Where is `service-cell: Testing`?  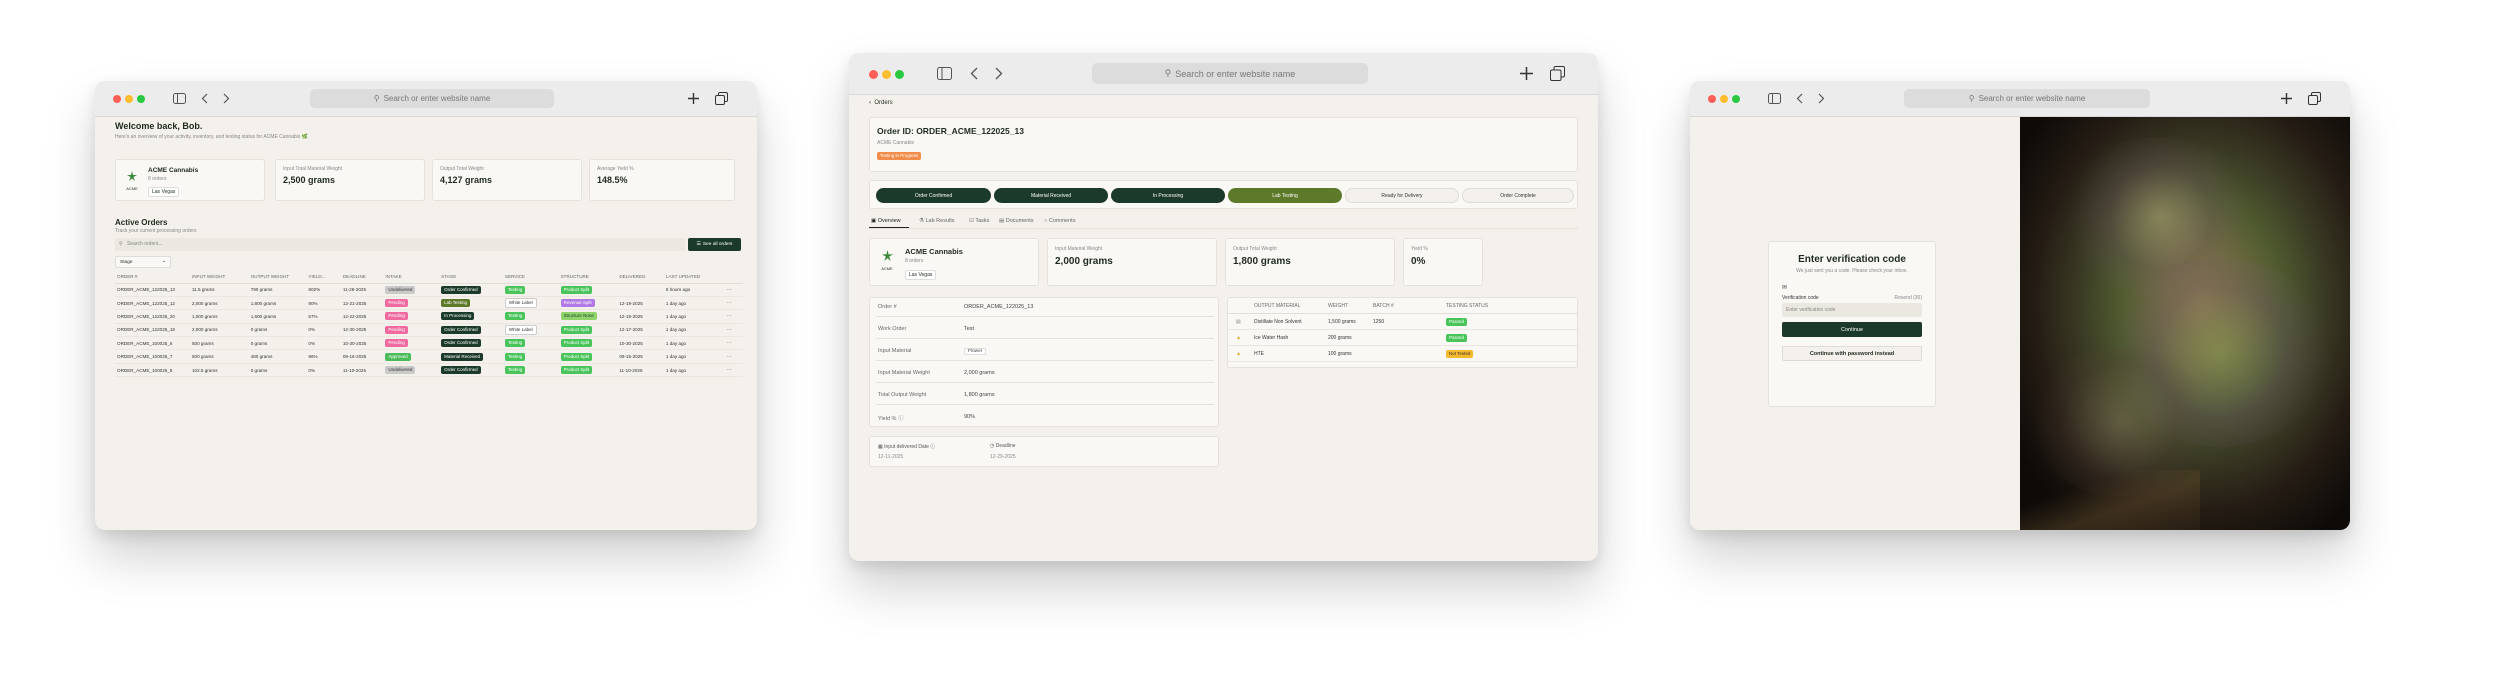
service-cell: Testing is located at coordinates (530, 316).